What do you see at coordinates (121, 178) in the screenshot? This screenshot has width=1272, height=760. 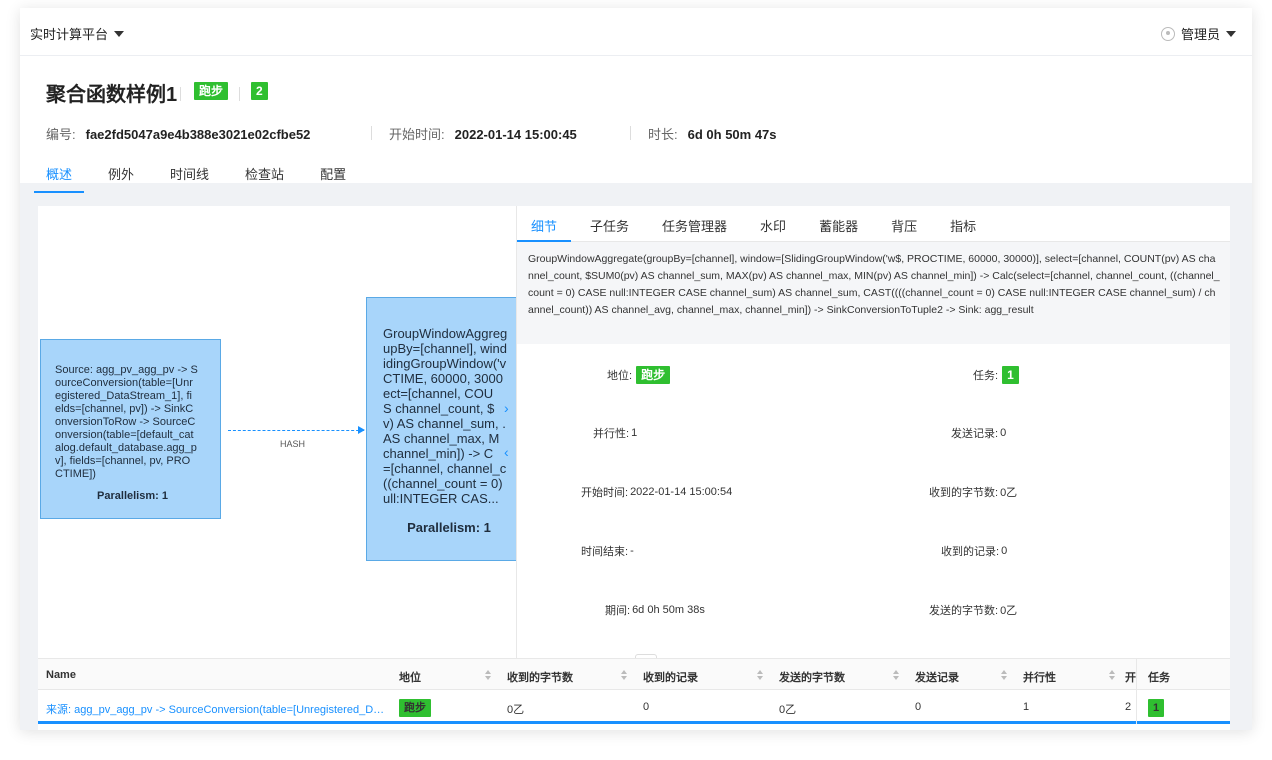 I see `tab-exceptions: 例外` at bounding box center [121, 178].